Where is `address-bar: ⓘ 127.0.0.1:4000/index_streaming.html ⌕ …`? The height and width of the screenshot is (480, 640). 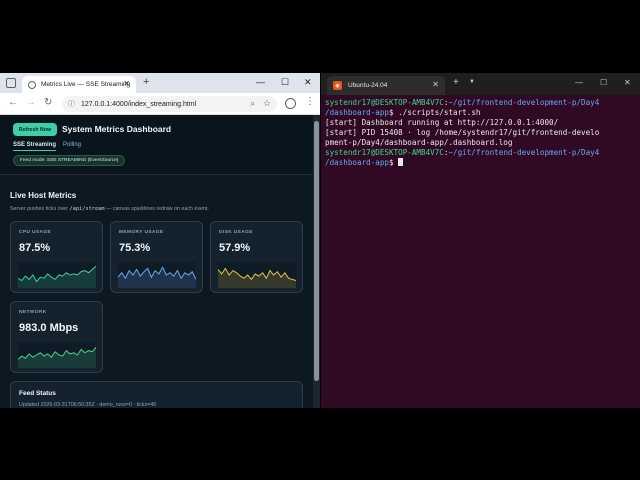 address-bar: ⓘ 127.0.0.1:4000/index_streaming.html ⌕ … is located at coordinates (169, 104).